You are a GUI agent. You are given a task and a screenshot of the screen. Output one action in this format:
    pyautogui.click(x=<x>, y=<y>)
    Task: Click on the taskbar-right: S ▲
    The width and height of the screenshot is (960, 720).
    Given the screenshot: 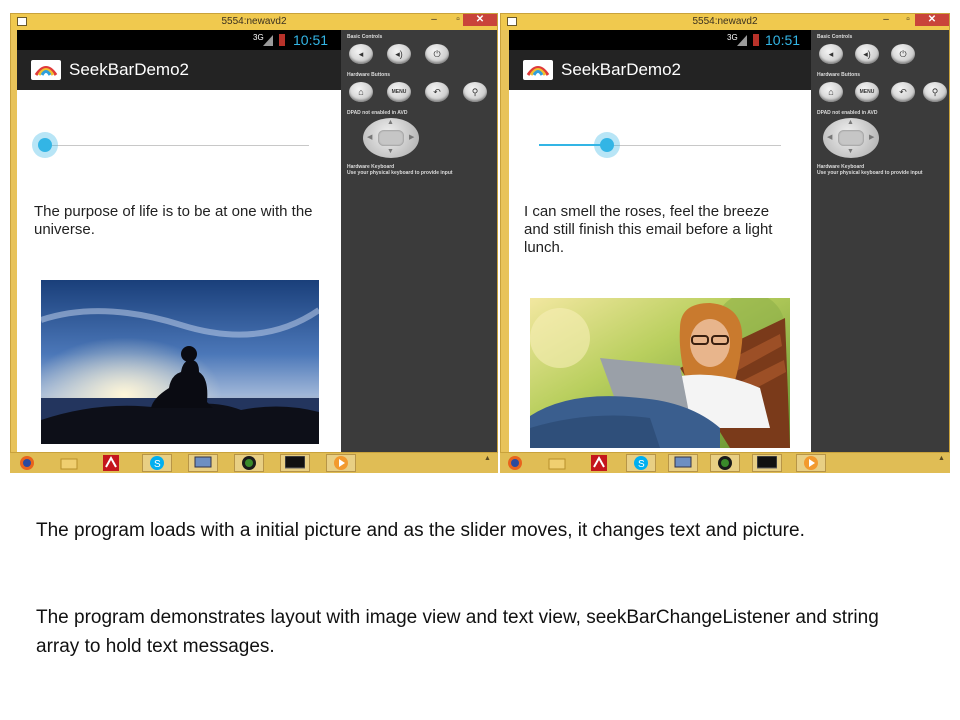 What is the action you would take?
    pyautogui.click(x=725, y=462)
    